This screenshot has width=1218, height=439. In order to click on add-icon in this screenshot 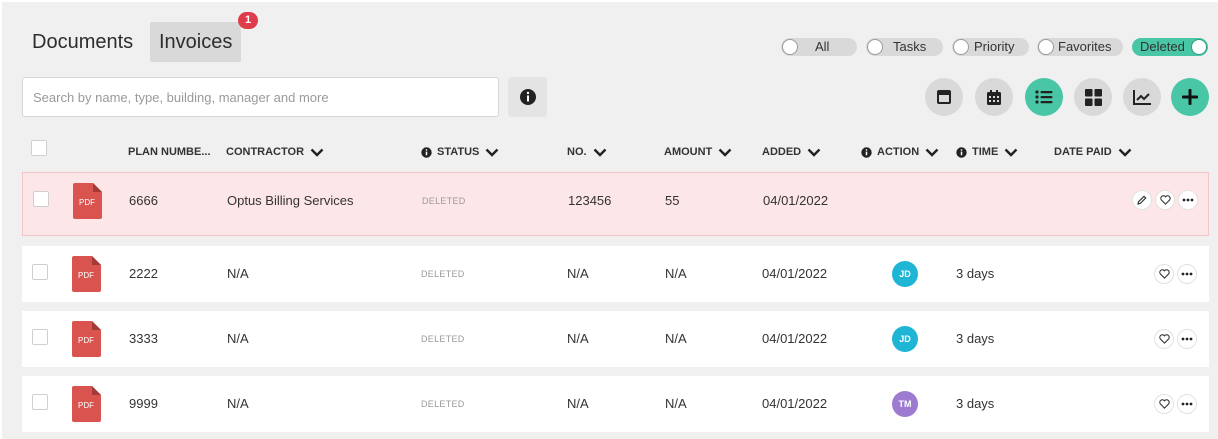, I will do `click(1190, 97)`.